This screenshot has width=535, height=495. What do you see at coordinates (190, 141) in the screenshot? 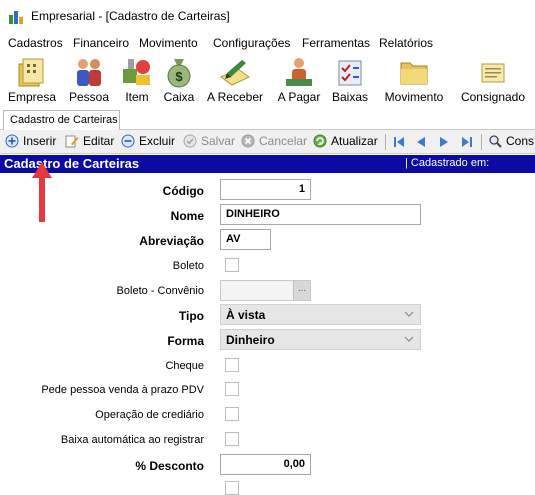
I see `save-check-icon` at bounding box center [190, 141].